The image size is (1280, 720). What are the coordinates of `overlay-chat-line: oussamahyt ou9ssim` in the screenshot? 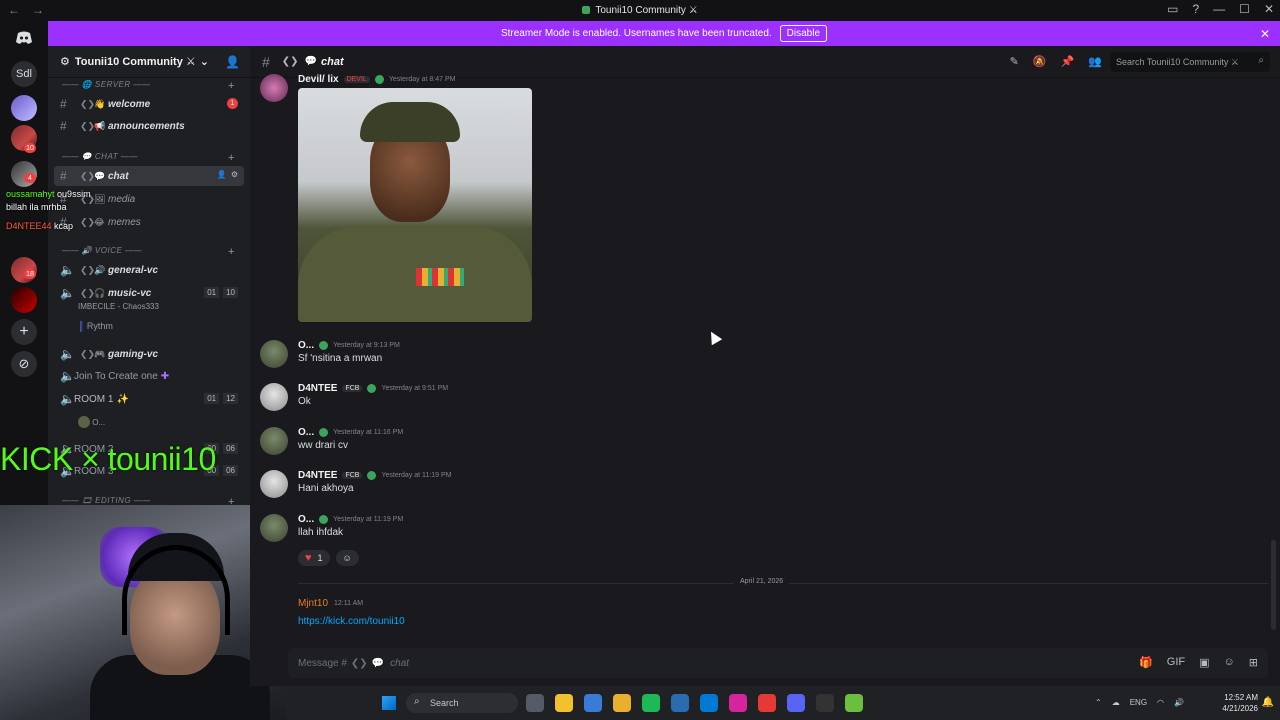 It's located at (48, 194).